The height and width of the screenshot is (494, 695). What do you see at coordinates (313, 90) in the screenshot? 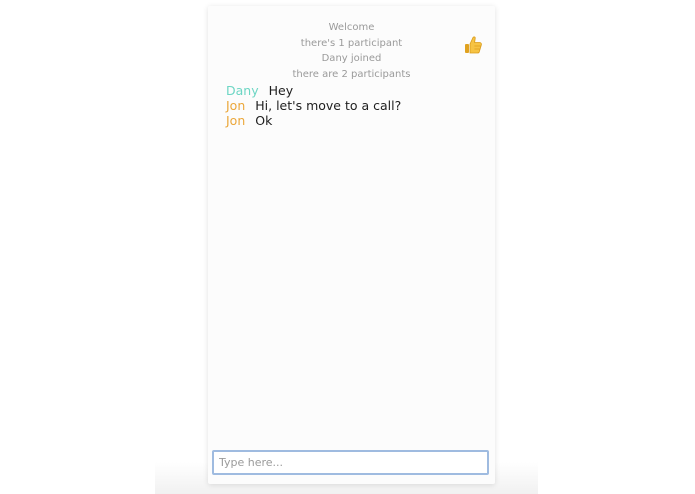
I see `message-row: Dany Hey` at bounding box center [313, 90].